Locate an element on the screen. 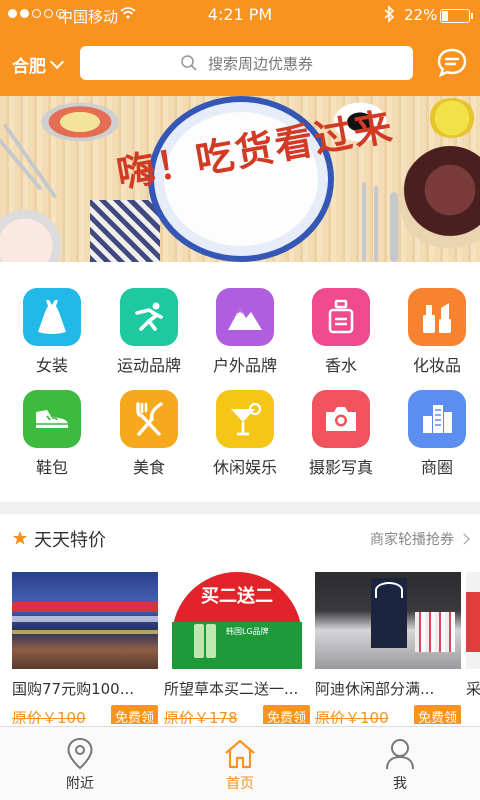 This screenshot has height=800, width=480. fork-knife-icon is located at coordinates (149, 419).